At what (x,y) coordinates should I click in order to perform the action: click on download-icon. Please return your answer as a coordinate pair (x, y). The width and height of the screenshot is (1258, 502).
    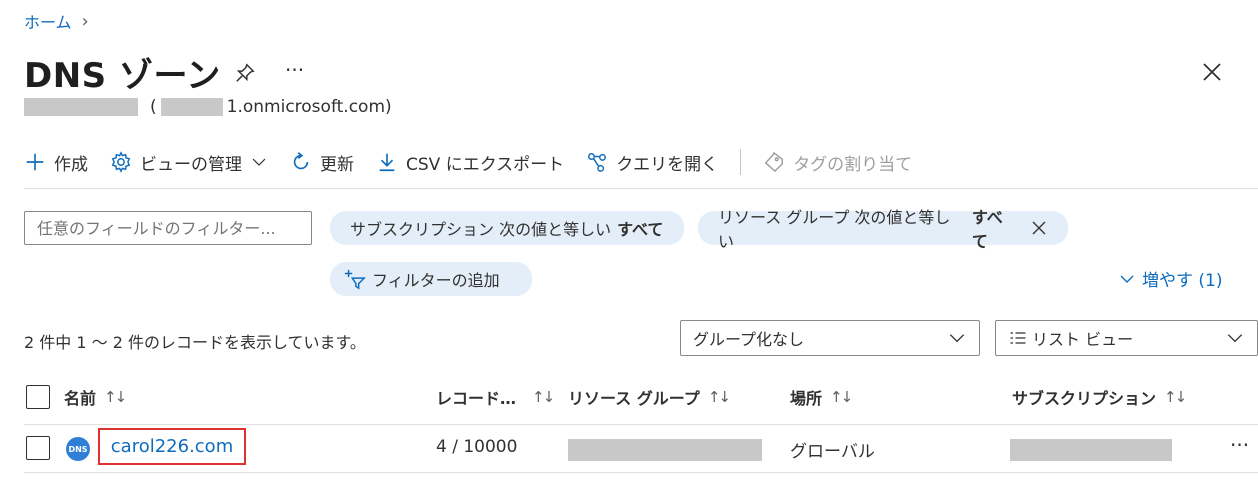
    Looking at the image, I should click on (387, 162).